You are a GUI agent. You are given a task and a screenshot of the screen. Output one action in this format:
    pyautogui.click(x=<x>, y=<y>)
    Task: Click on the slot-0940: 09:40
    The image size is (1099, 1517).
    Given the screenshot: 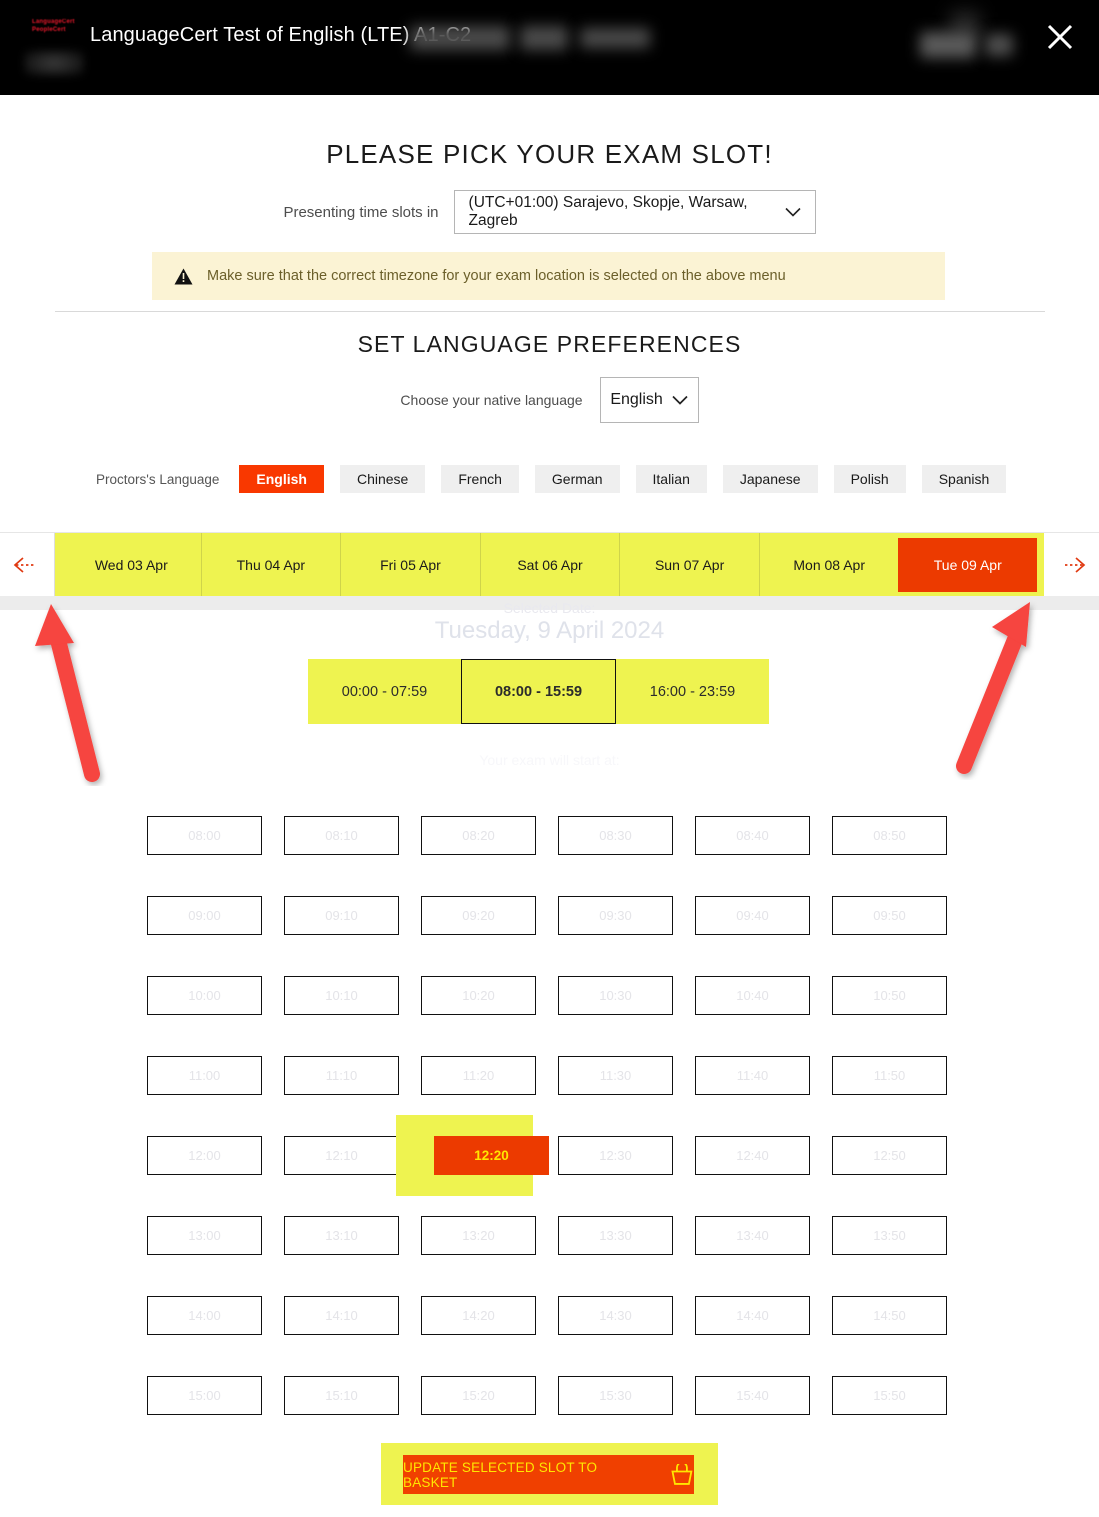 What is the action you would take?
    pyautogui.click(x=752, y=915)
    